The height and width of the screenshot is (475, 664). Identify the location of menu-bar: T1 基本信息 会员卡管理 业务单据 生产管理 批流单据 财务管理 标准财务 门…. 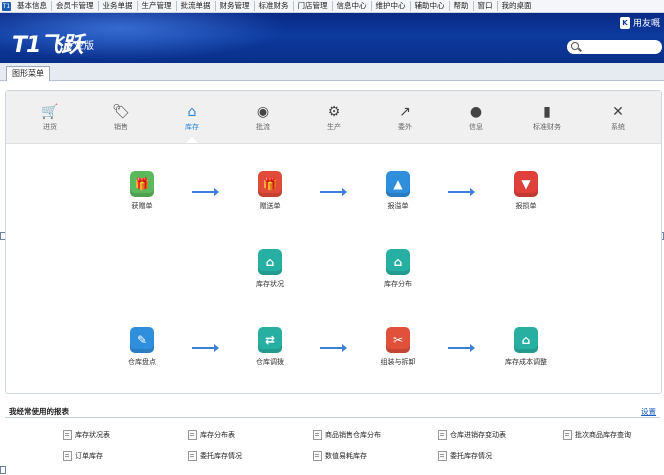
(332, 6).